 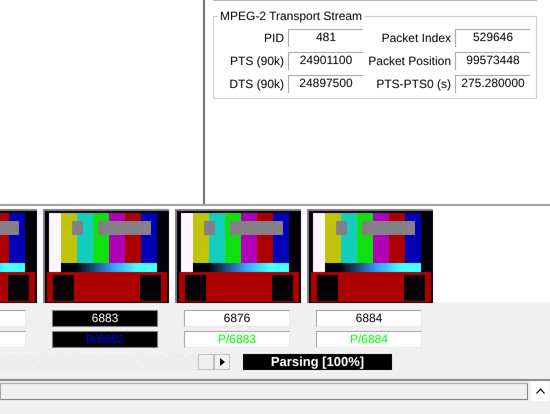 What do you see at coordinates (415, 38) in the screenshot?
I see `field-label: Packet Index` at bounding box center [415, 38].